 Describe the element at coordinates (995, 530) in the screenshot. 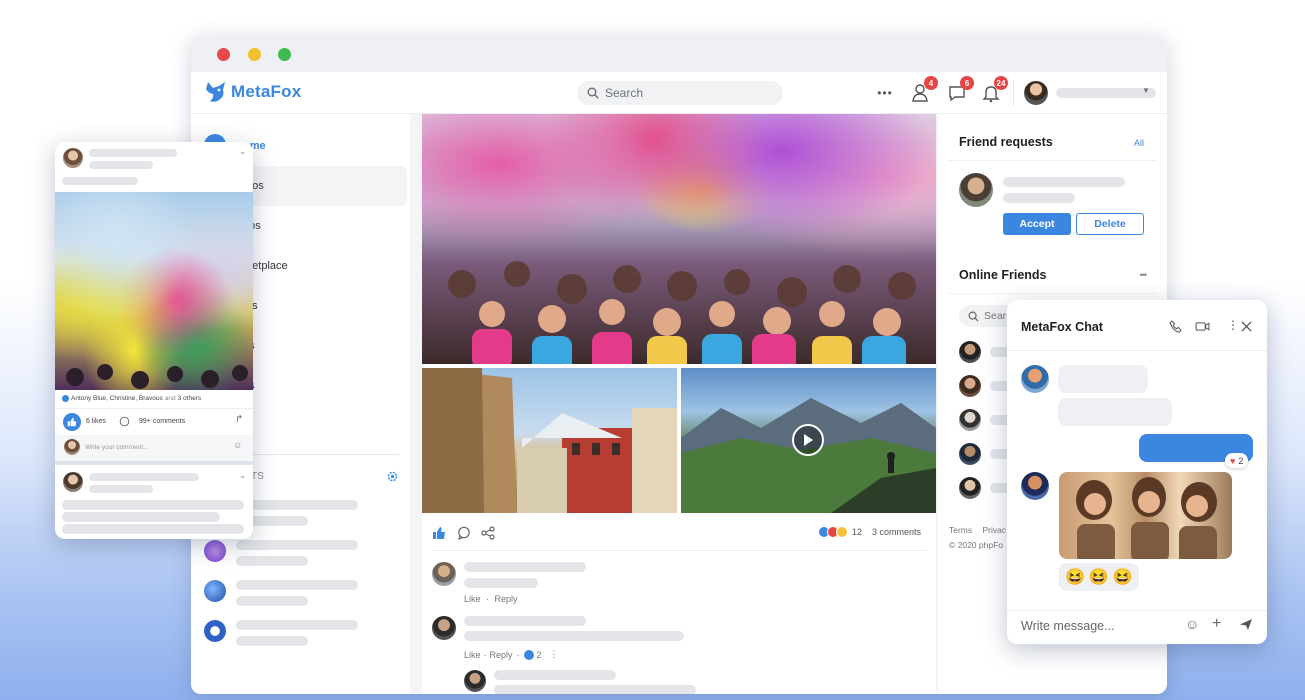

I see `privacy-link: Privac` at that location.